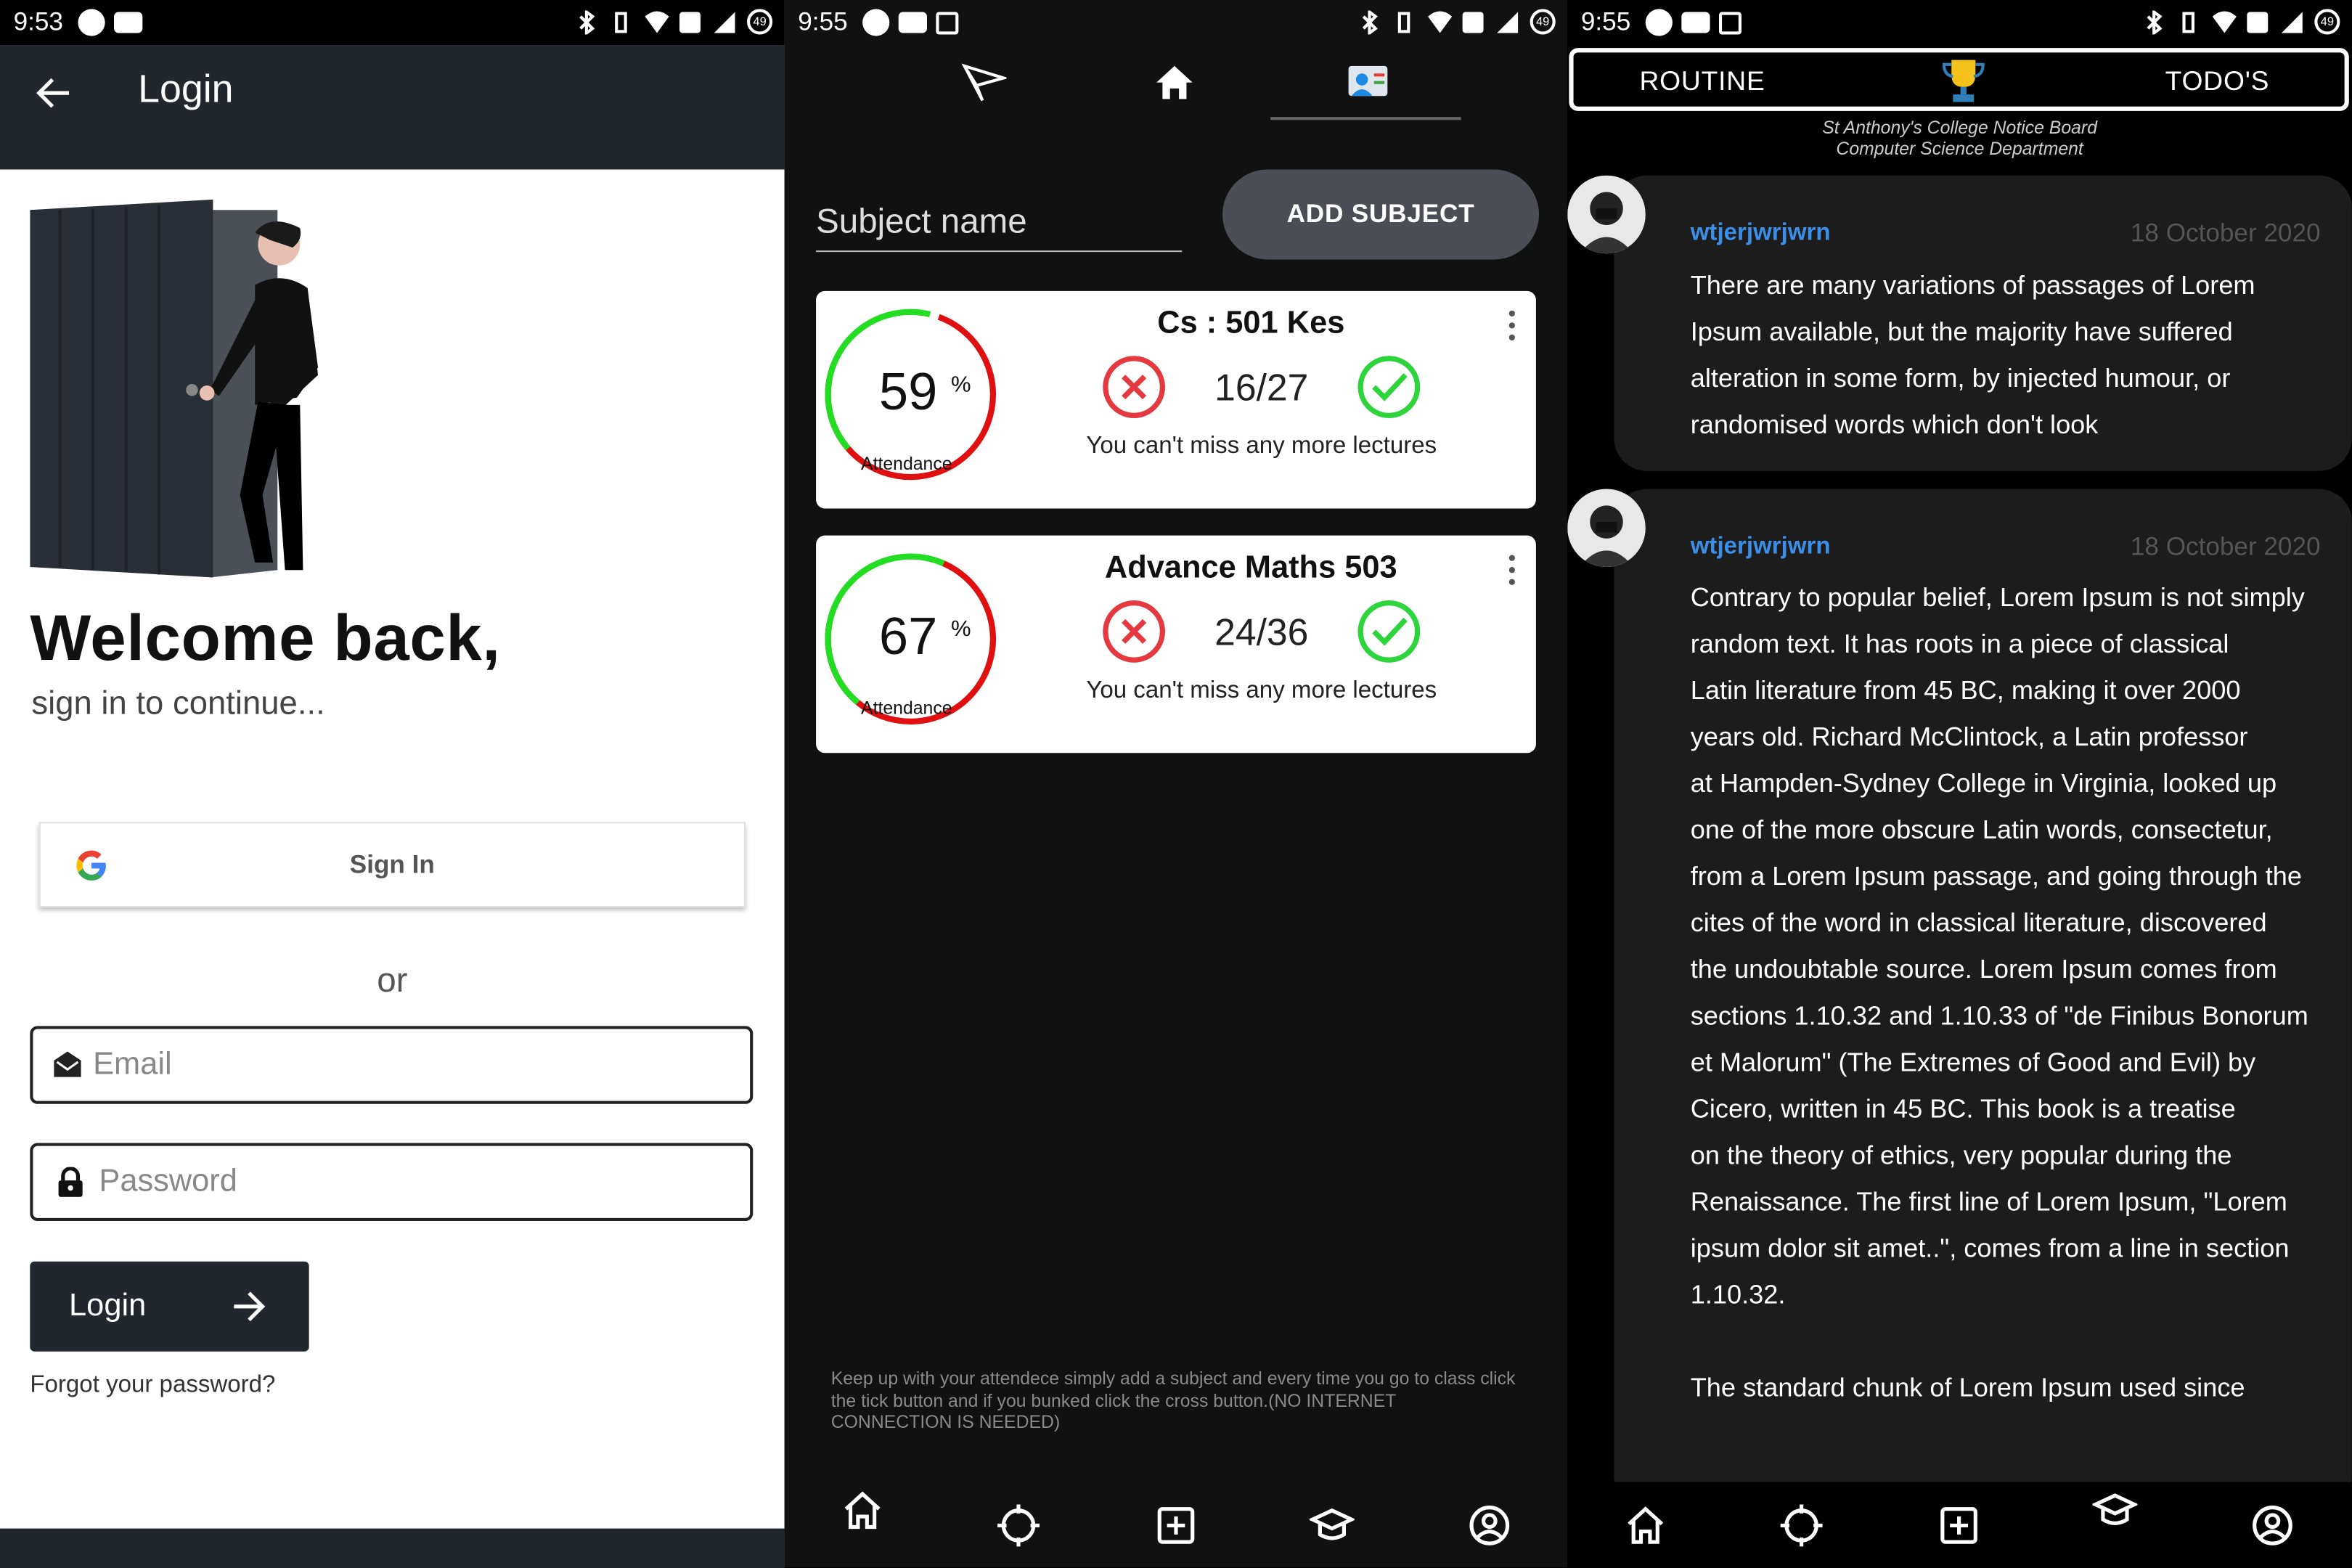 The image size is (2352, 1568). What do you see at coordinates (153, 1387) in the screenshot?
I see `forgot-password-link: Forgot your password?` at bounding box center [153, 1387].